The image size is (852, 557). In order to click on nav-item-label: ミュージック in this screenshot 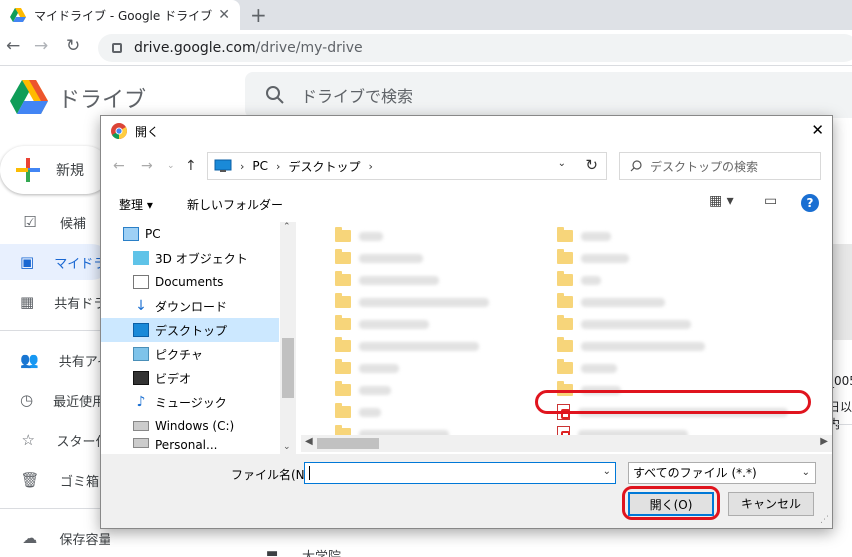, I will do `click(191, 402)`.